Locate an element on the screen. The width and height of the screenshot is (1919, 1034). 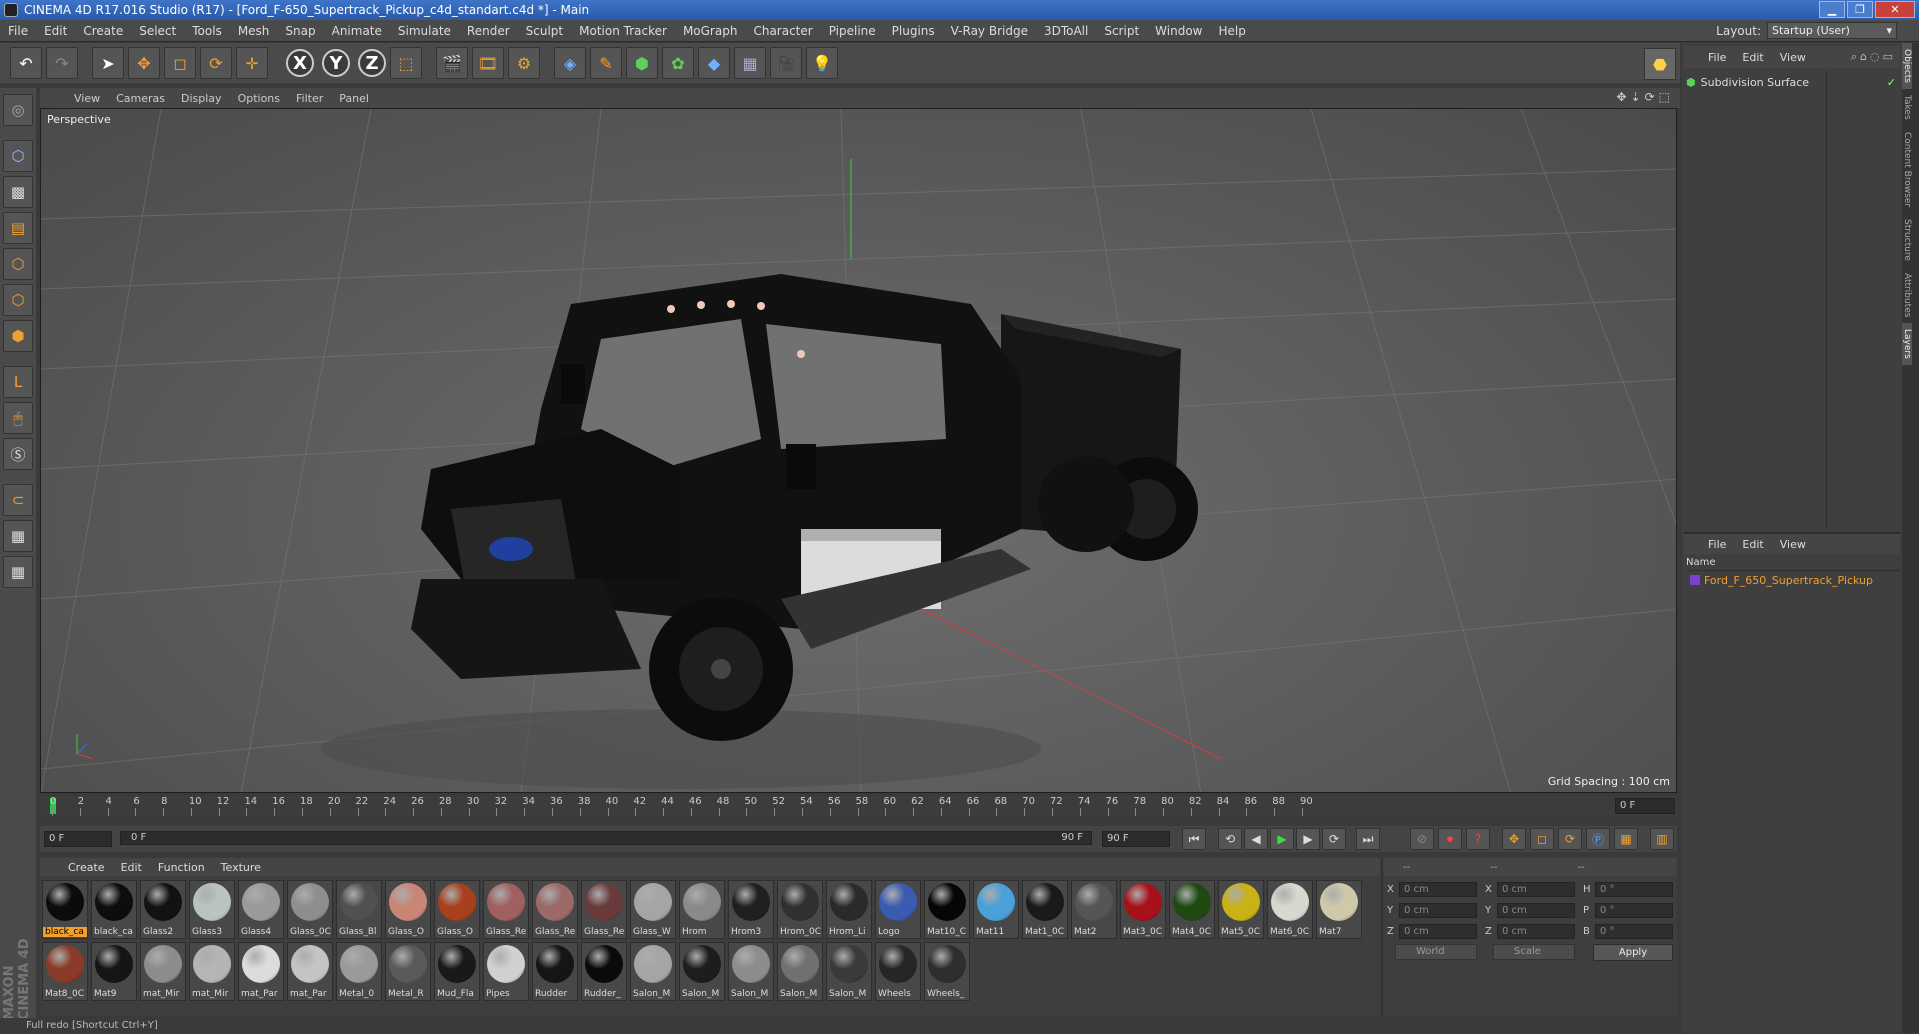
menu-window: Window is located at coordinates (1178, 31).